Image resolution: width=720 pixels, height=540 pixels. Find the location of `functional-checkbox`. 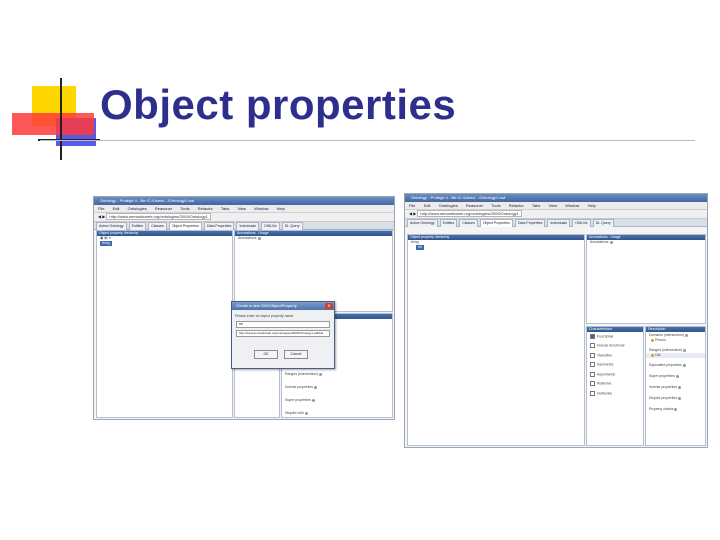

functional-checkbox is located at coordinates (592, 336).